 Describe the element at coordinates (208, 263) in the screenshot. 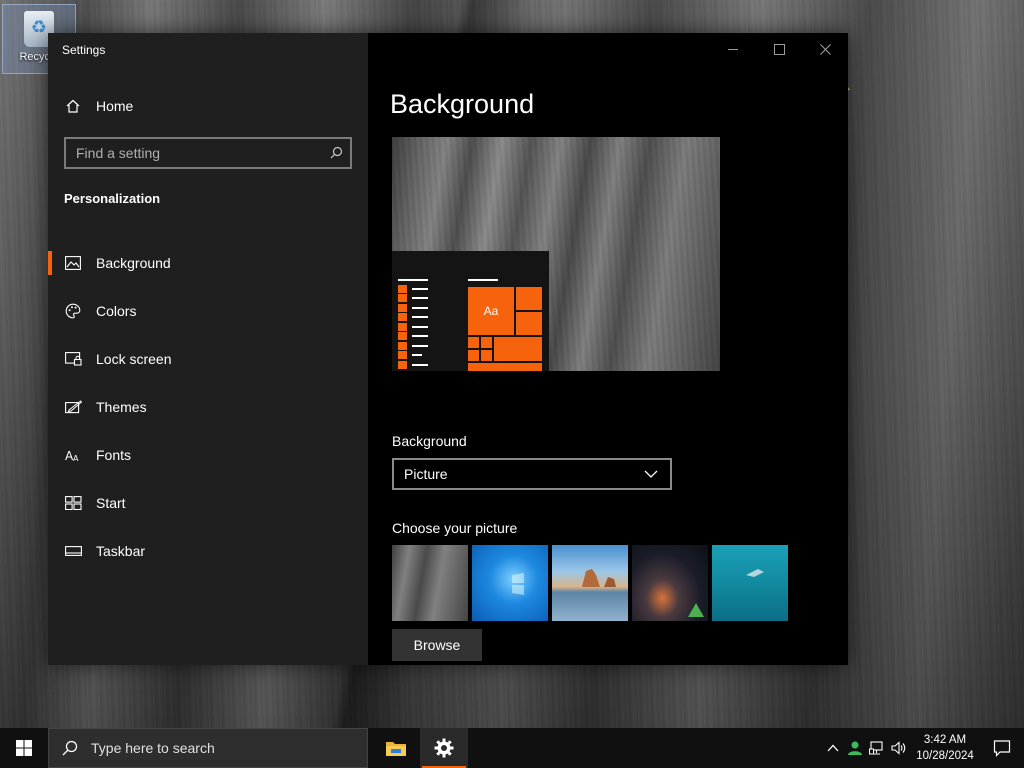

I see `sidebar-item-background: Background` at that location.